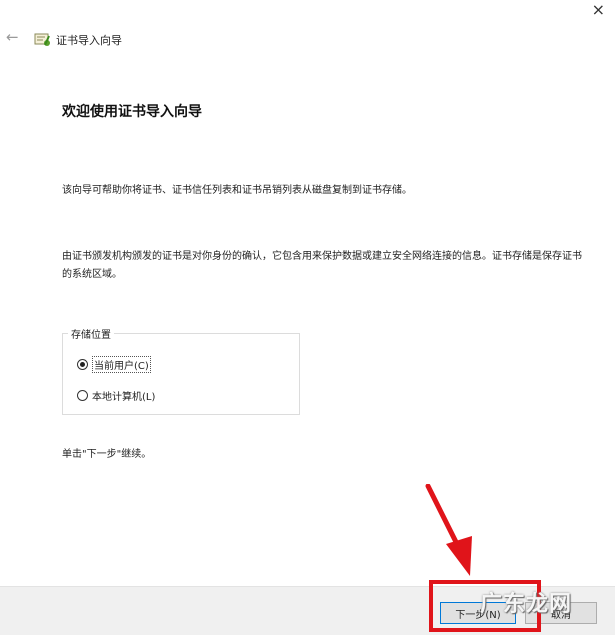 The image size is (615, 635). Describe the element at coordinates (121, 364) in the screenshot. I see `radio-label-current-user: 当前用户(C)` at that location.